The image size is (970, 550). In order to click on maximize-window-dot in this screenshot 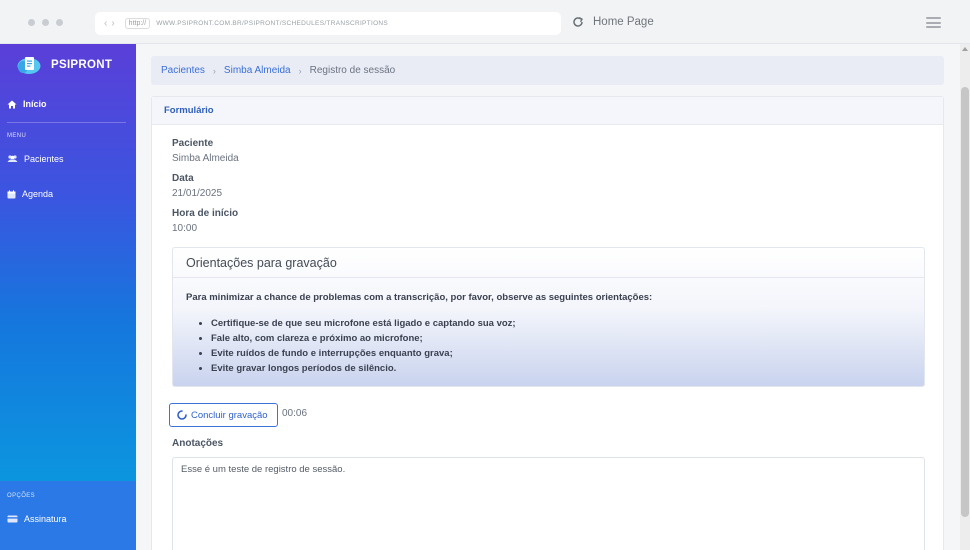, I will do `click(59, 22)`.